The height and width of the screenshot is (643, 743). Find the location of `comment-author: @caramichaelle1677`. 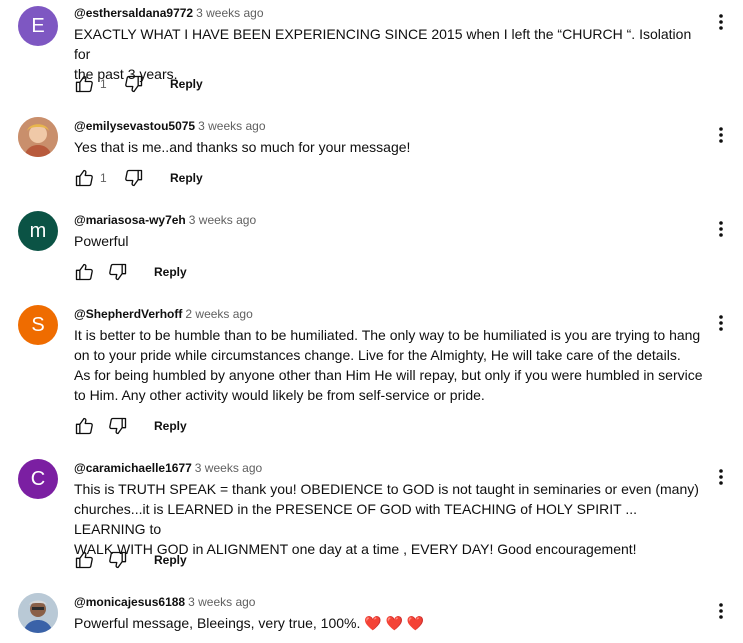

comment-author: @caramichaelle1677 is located at coordinates (133, 468).